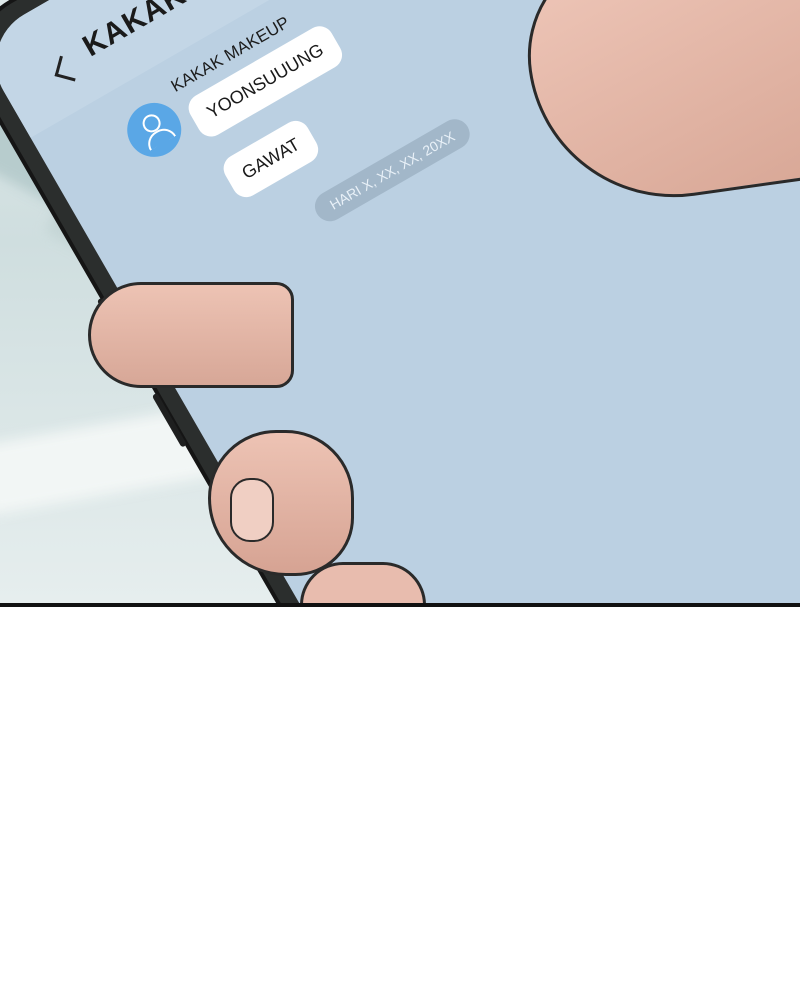  What do you see at coordinates (67, 68) in the screenshot?
I see `back-chevron-icon` at bounding box center [67, 68].